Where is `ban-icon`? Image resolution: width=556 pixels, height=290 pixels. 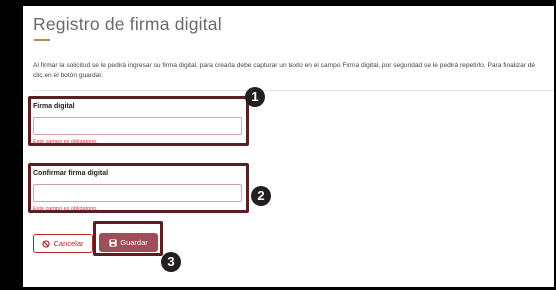
ban-icon is located at coordinates (46, 243).